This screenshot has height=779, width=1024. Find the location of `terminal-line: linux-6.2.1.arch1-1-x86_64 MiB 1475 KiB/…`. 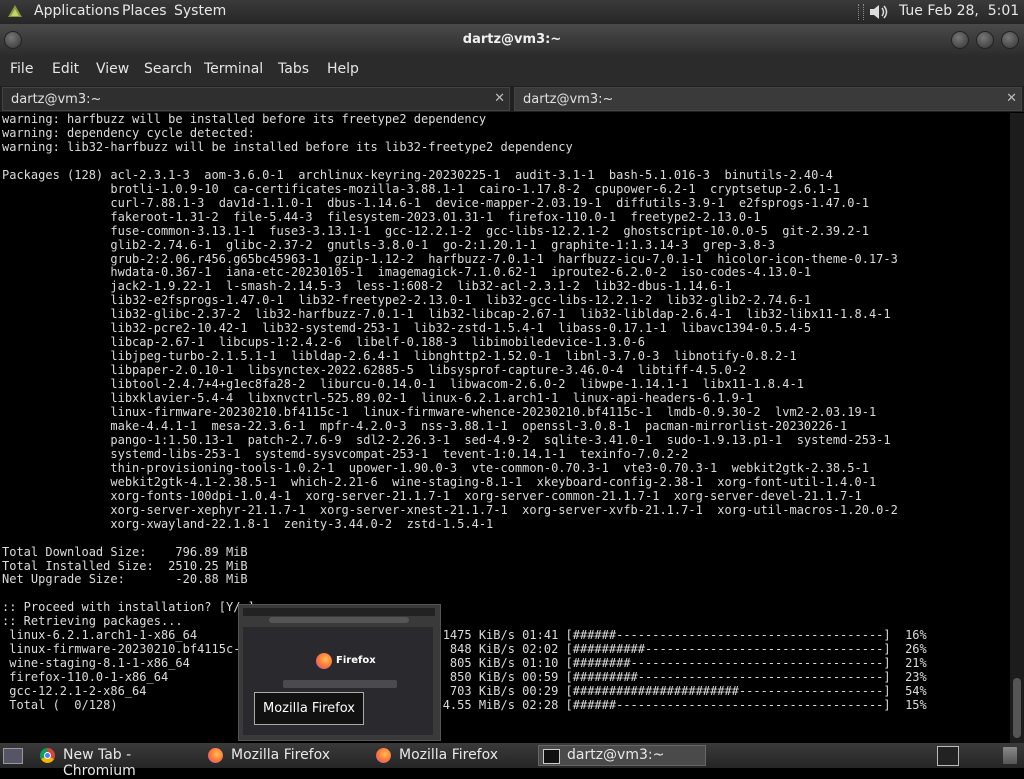

terminal-line: linux-6.2.1.arch1-1-x86_64 MiB 1475 KiB/… is located at coordinates (464, 635).